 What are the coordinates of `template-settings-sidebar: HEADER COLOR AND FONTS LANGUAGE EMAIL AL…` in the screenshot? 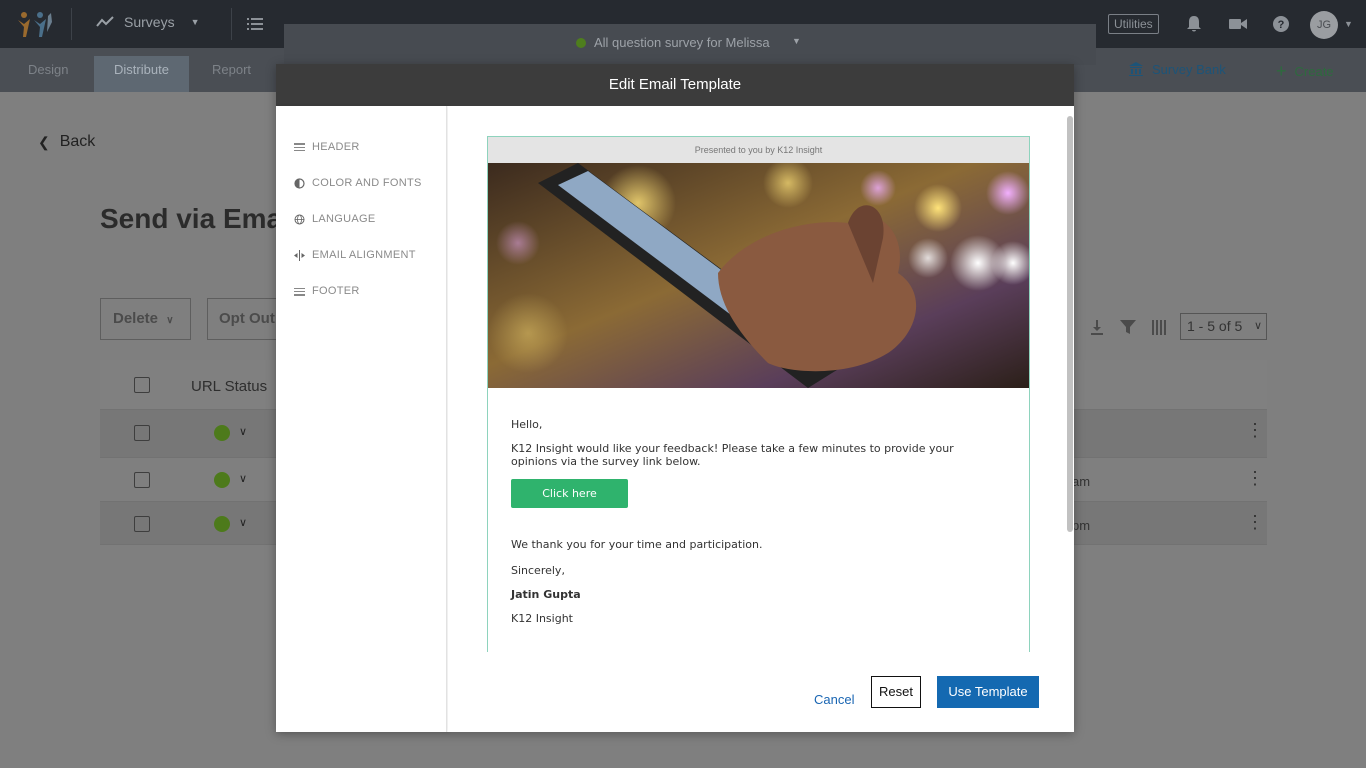 It's located at (361, 419).